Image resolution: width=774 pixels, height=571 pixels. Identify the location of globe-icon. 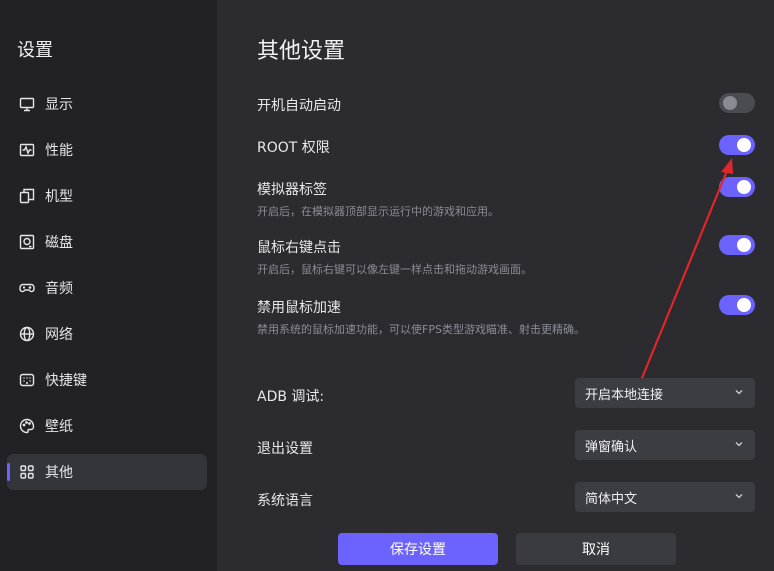
(27, 334).